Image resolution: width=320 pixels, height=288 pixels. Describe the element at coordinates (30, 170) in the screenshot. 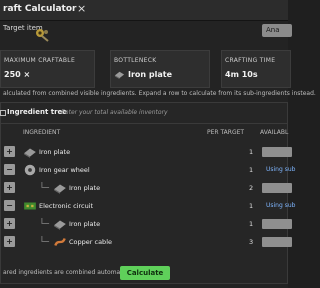

I see `iron-gear-icon` at that location.